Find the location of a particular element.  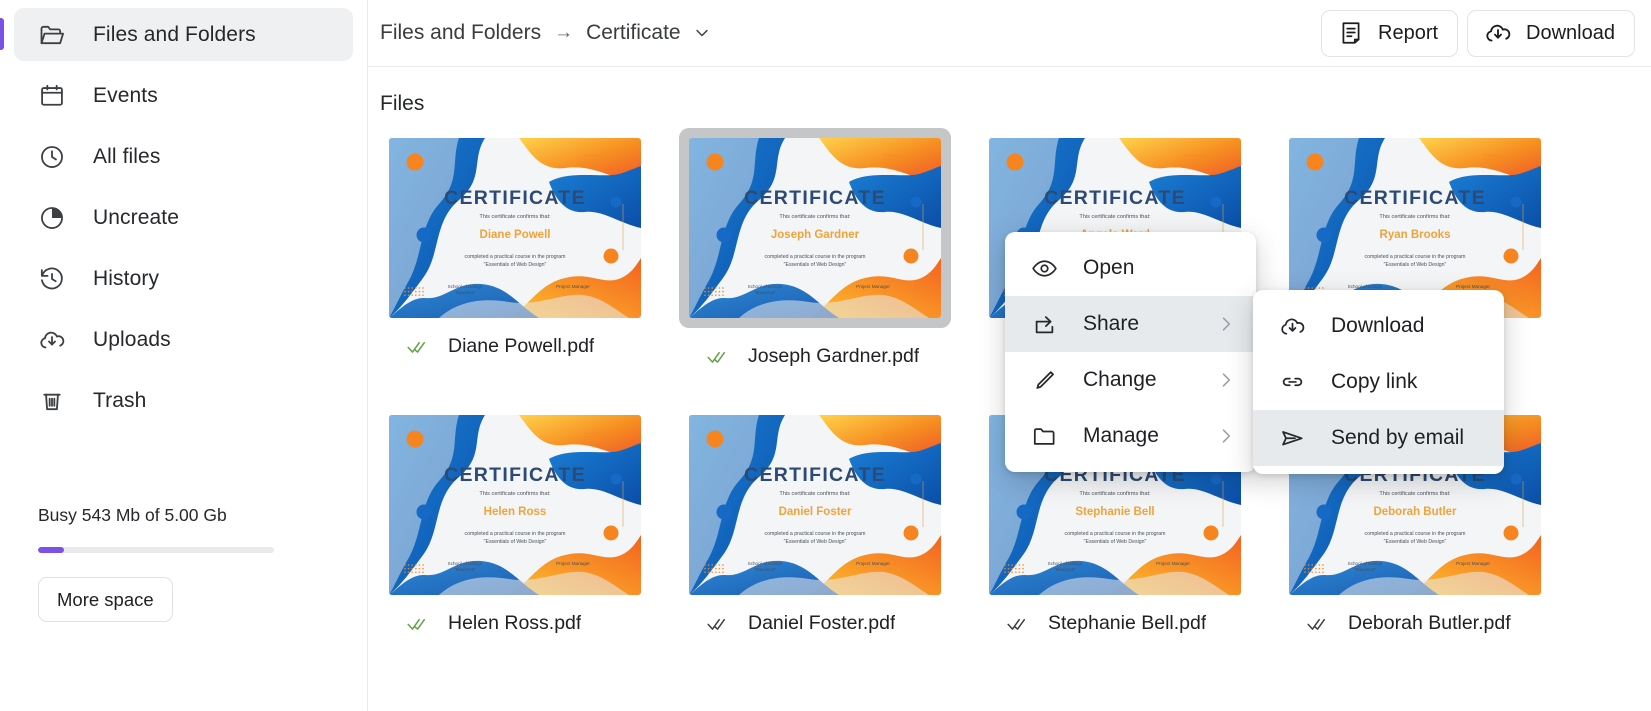

folder-icon is located at coordinates (1044, 436).